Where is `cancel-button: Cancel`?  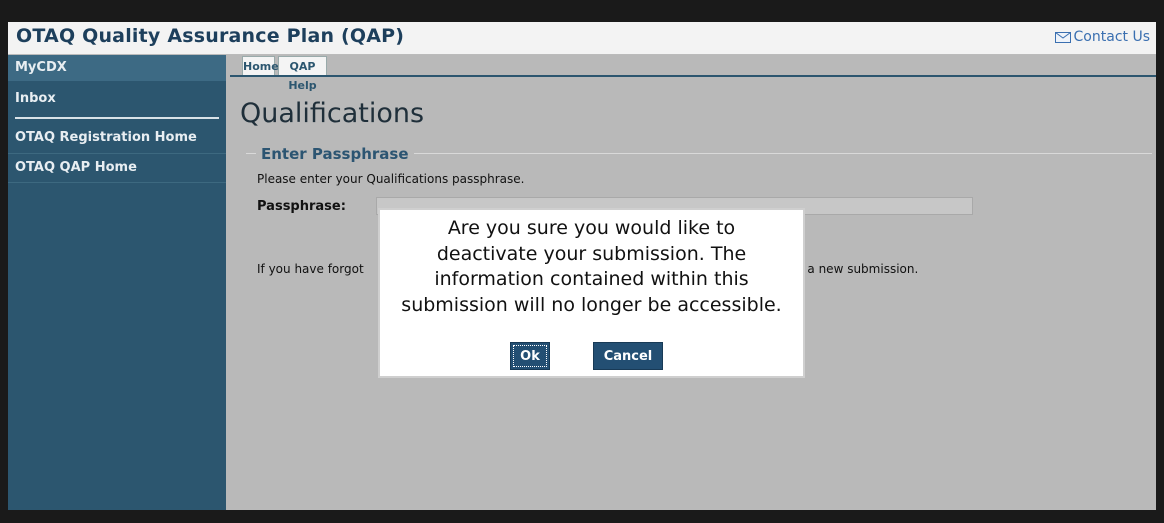 cancel-button: Cancel is located at coordinates (628, 356).